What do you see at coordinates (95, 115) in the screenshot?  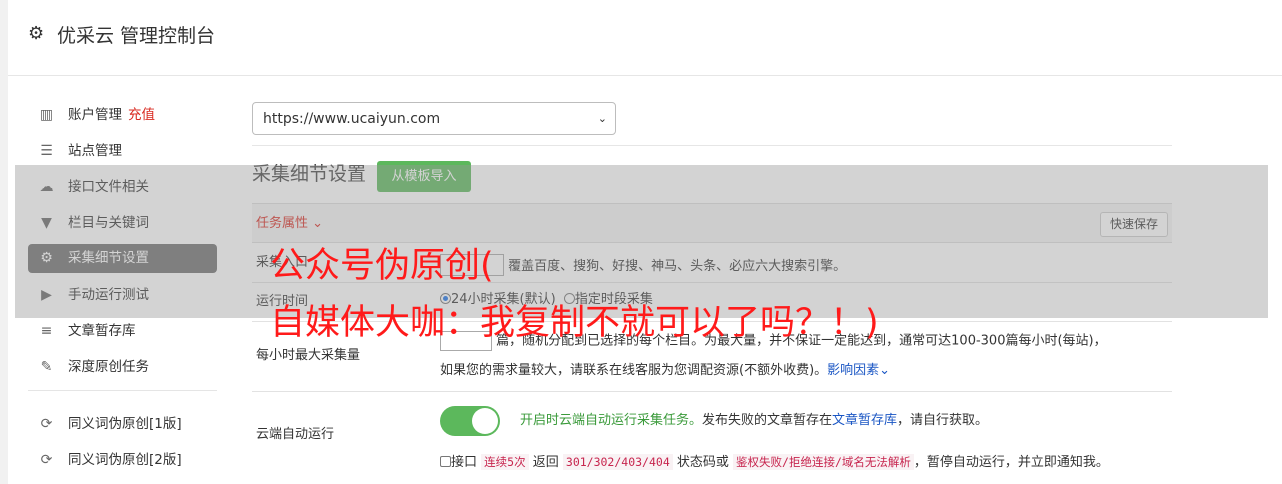 I see `sidebar-item-label: 账户管理` at bounding box center [95, 115].